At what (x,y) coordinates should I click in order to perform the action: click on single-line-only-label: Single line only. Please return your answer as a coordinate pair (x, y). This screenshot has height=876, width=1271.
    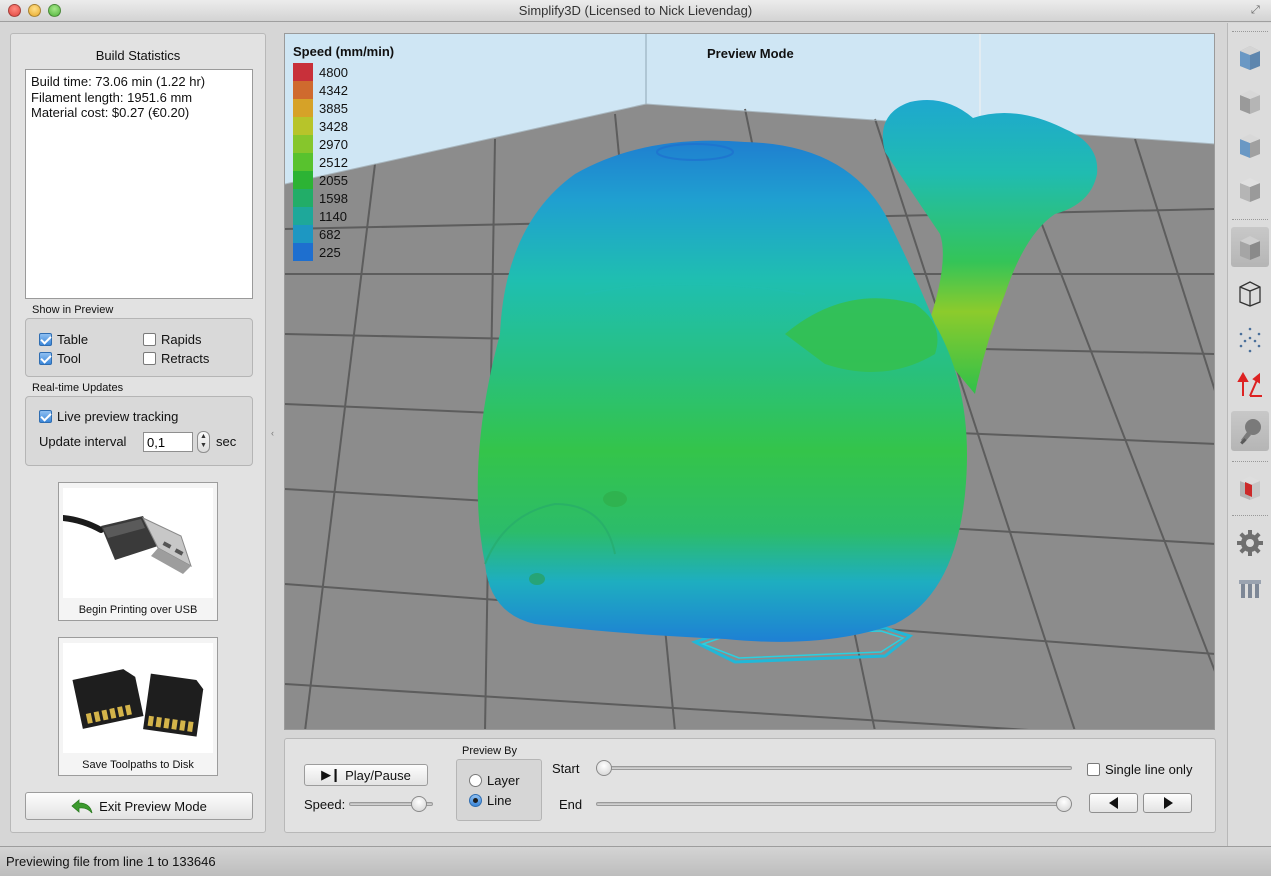
    Looking at the image, I should click on (1149, 769).